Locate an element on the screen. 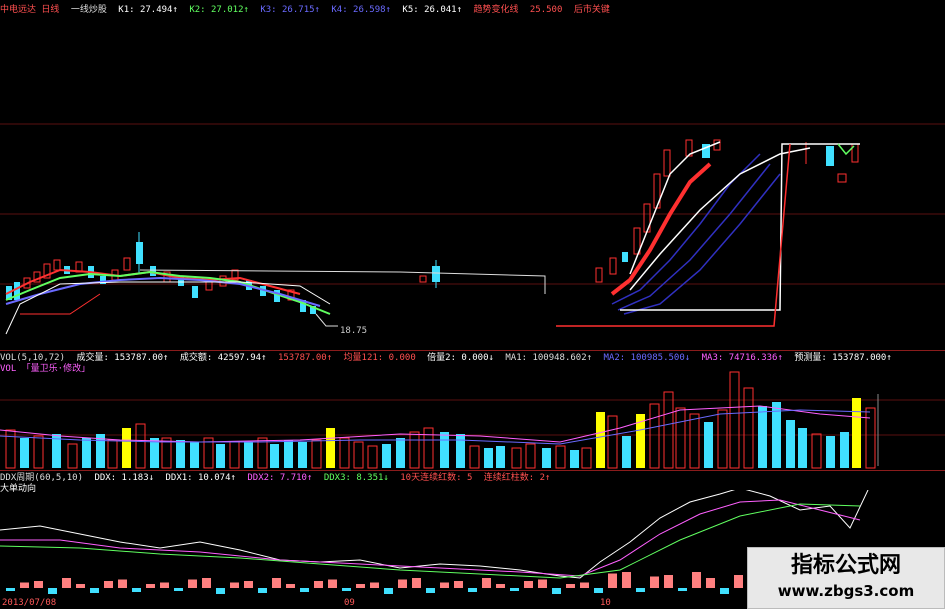  vol-amount: 成交量: 153787.00↑ is located at coordinates (122, 358).